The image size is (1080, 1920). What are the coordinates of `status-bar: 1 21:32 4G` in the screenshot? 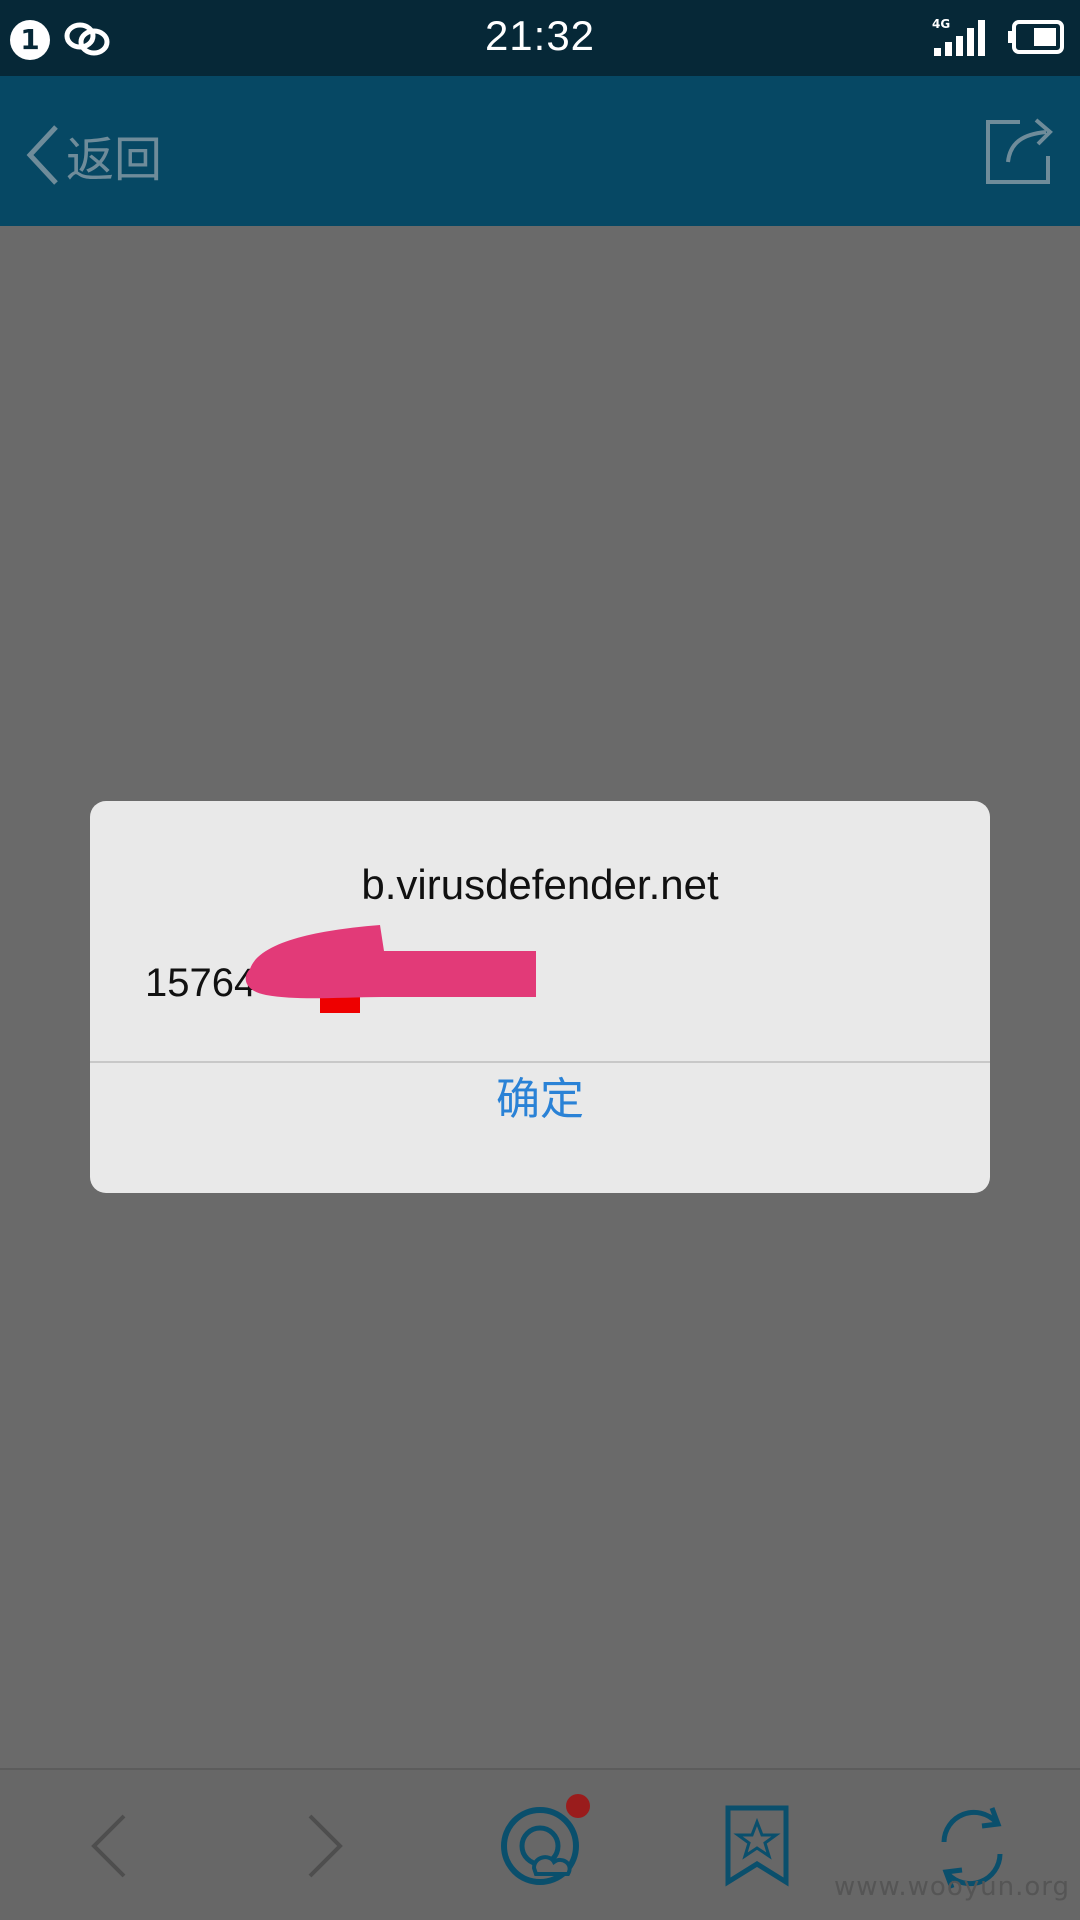 It's located at (540, 38).